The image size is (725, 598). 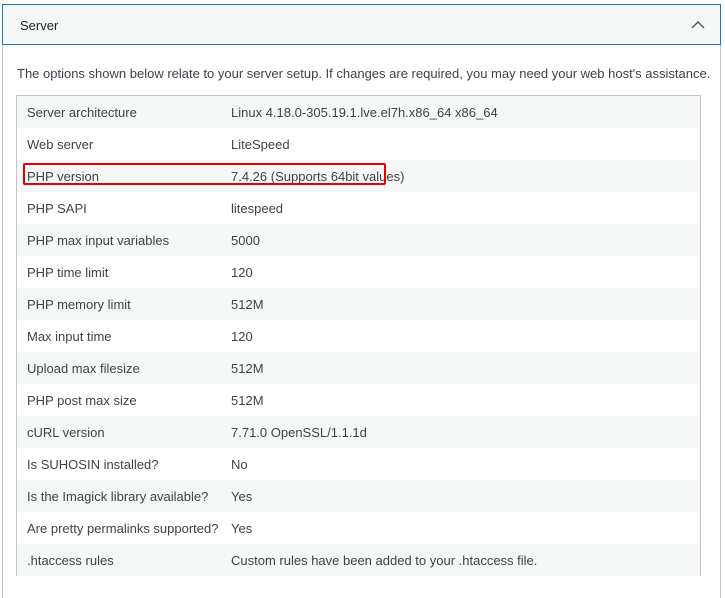 What do you see at coordinates (358, 144) in the screenshot?
I see `table-row: Web server LiteSpeed` at bounding box center [358, 144].